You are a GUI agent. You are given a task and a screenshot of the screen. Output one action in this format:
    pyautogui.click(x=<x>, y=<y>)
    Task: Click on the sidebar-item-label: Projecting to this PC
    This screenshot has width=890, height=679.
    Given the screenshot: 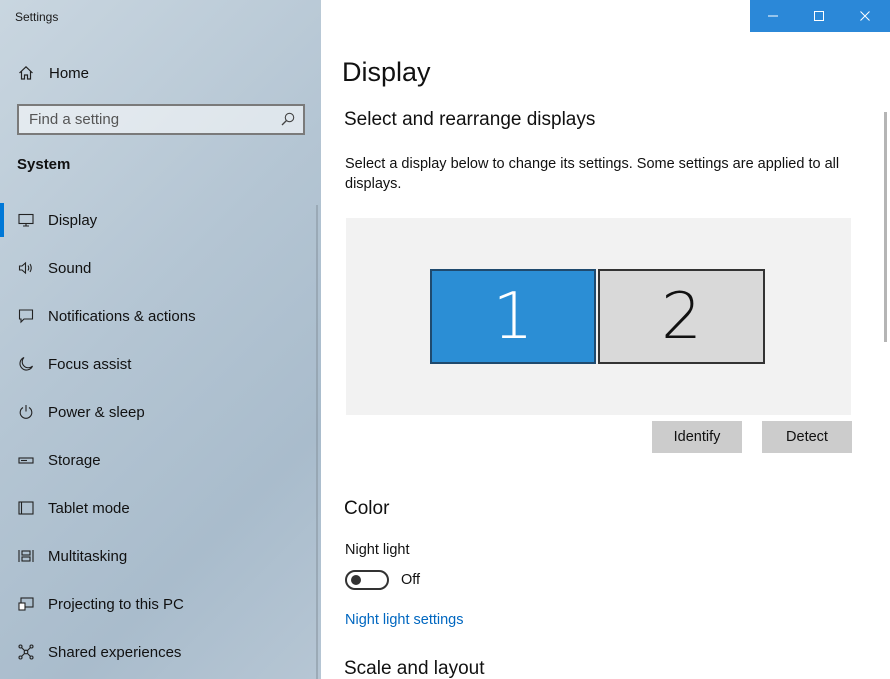 What is the action you would take?
    pyautogui.click(x=116, y=604)
    